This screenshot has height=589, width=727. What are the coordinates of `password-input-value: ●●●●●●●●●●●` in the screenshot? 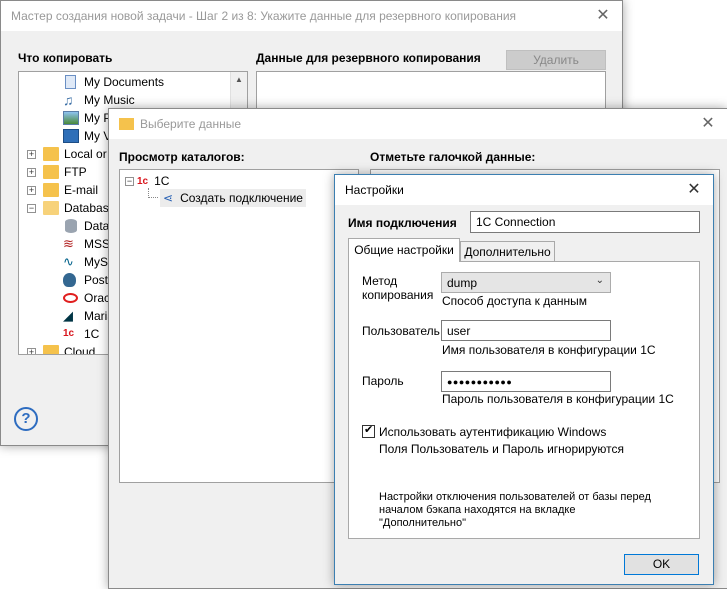 It's located at (480, 381).